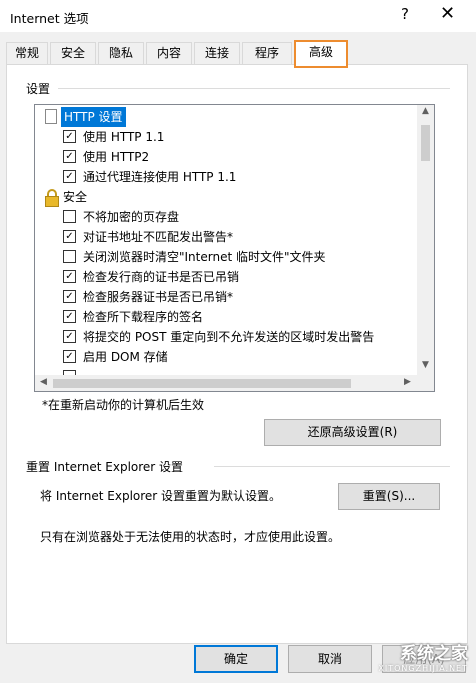 Image resolution: width=476 pixels, height=683 pixels. What do you see at coordinates (236, 659) in the screenshot?
I see `ok-button: 确定` at bounding box center [236, 659].